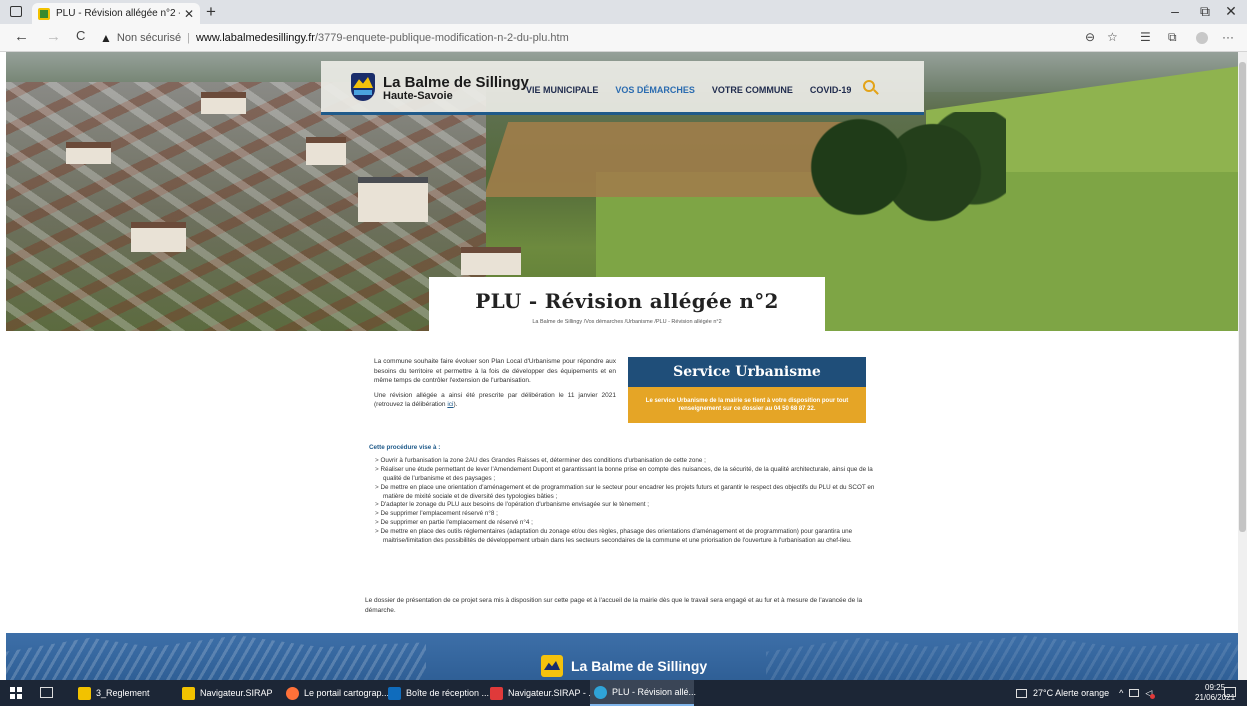 The image size is (1247, 706). I want to click on refresh-icon: C, so click(80, 35).